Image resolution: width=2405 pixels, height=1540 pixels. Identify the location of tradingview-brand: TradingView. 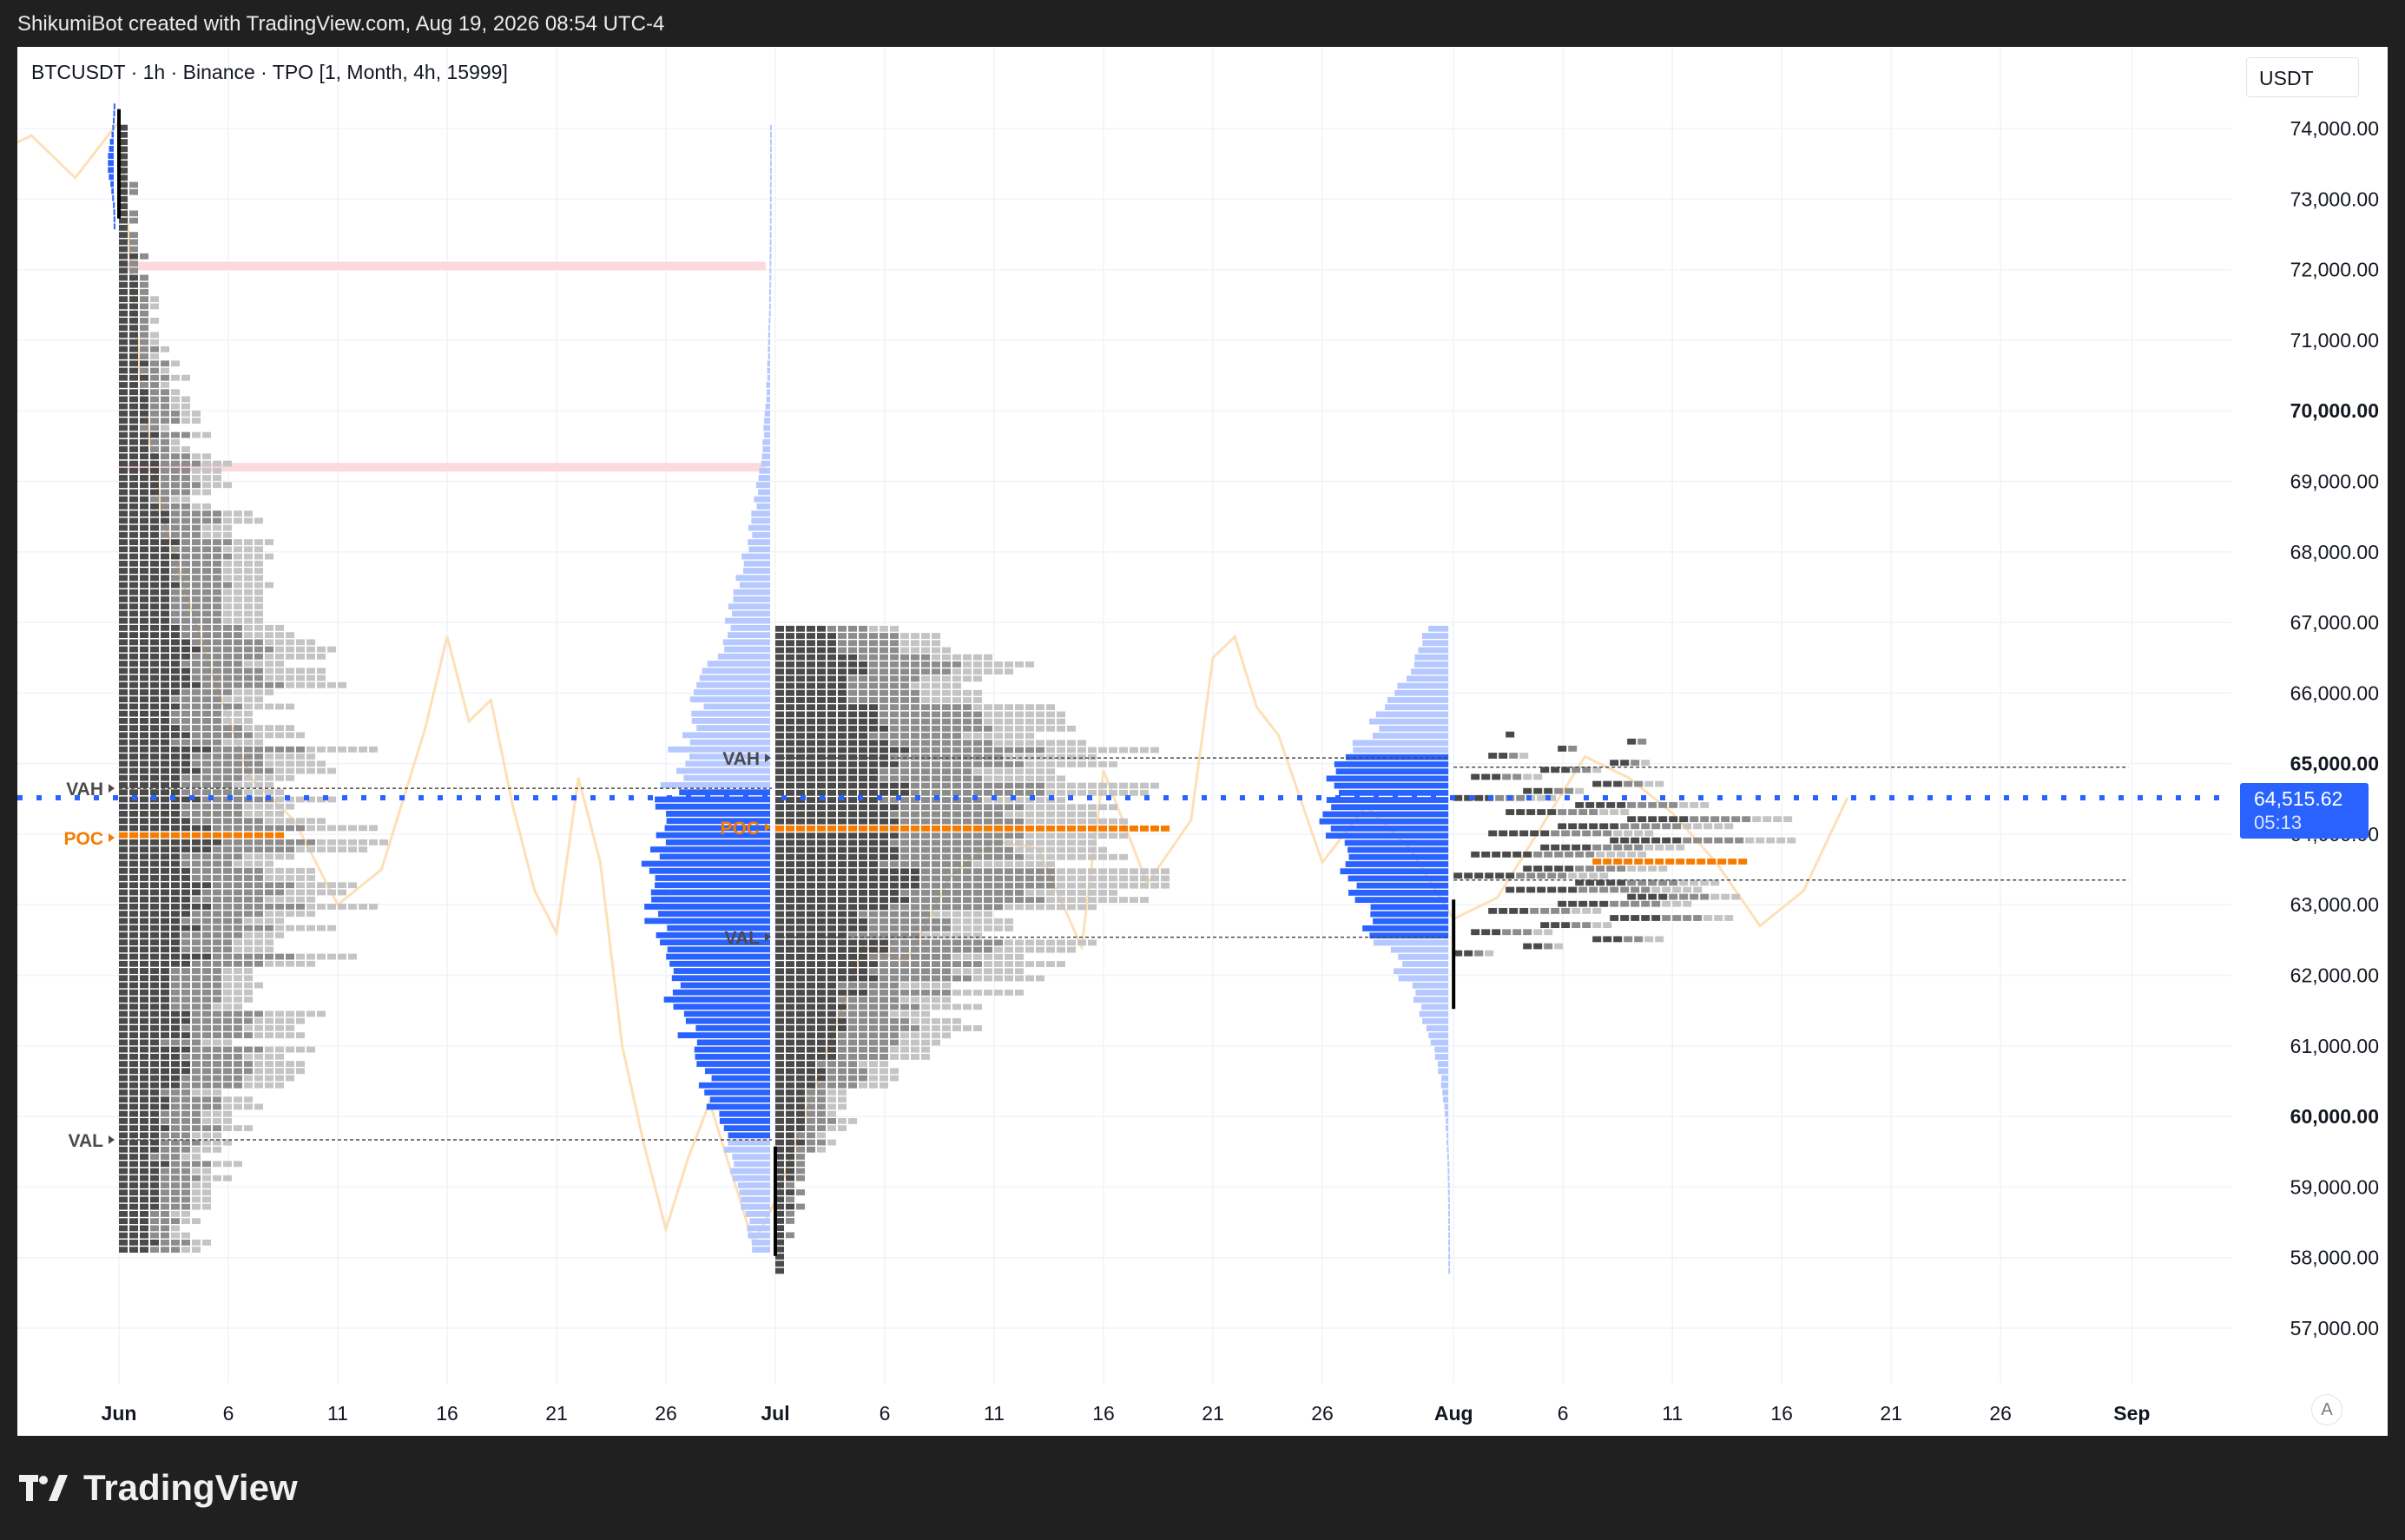
(158, 1488).